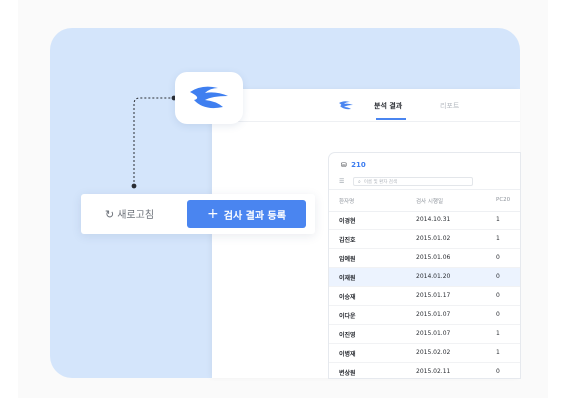  What do you see at coordinates (358, 165) in the screenshot?
I see `result-count-value: 210` at bounding box center [358, 165].